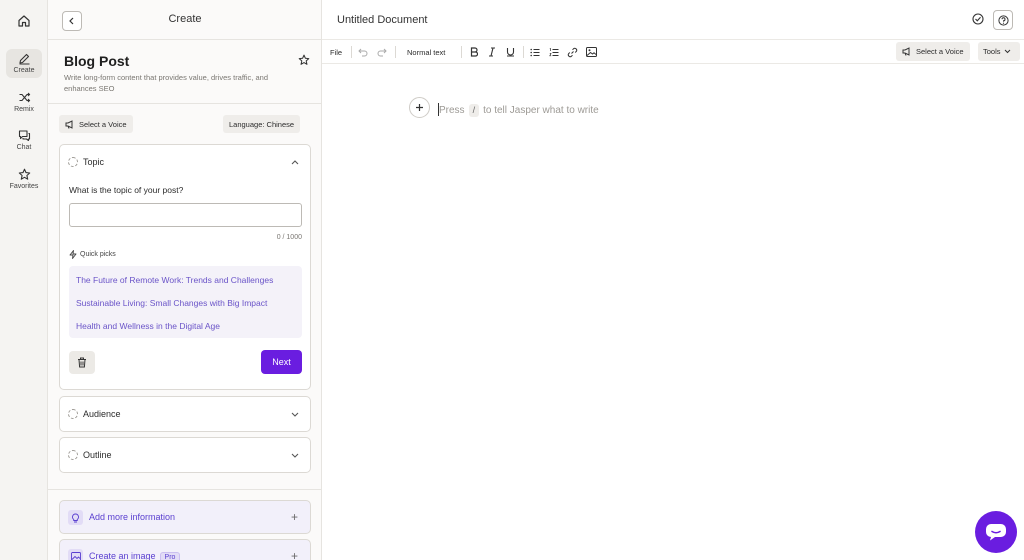  I want to click on char-counter: 0 / 1000, so click(289, 237).